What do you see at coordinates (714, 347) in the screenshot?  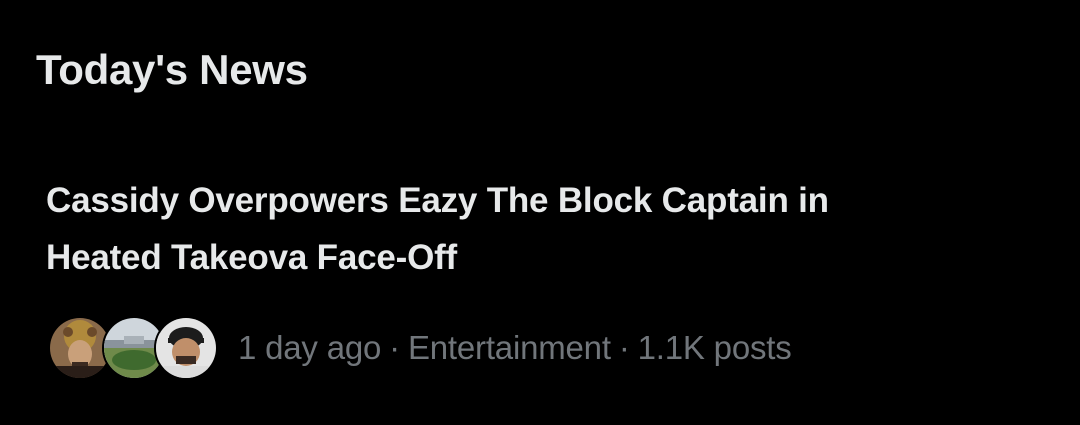 I see `news-post-count: 1.1K posts` at bounding box center [714, 347].